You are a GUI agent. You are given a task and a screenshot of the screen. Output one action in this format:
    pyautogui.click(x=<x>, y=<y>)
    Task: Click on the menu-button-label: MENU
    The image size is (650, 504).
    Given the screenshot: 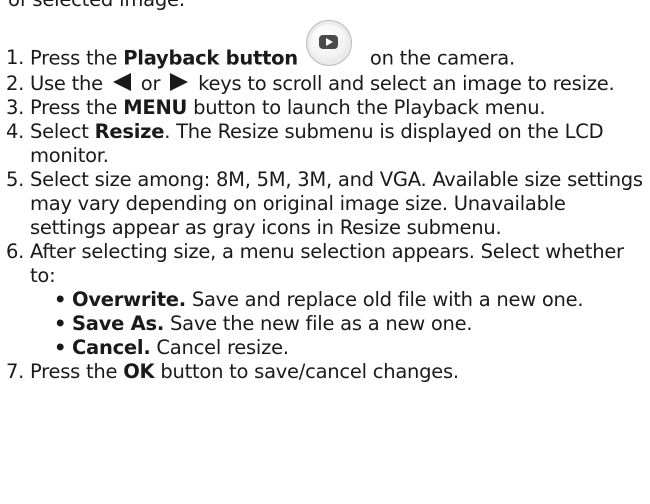 What is the action you would take?
    pyautogui.click(x=155, y=107)
    